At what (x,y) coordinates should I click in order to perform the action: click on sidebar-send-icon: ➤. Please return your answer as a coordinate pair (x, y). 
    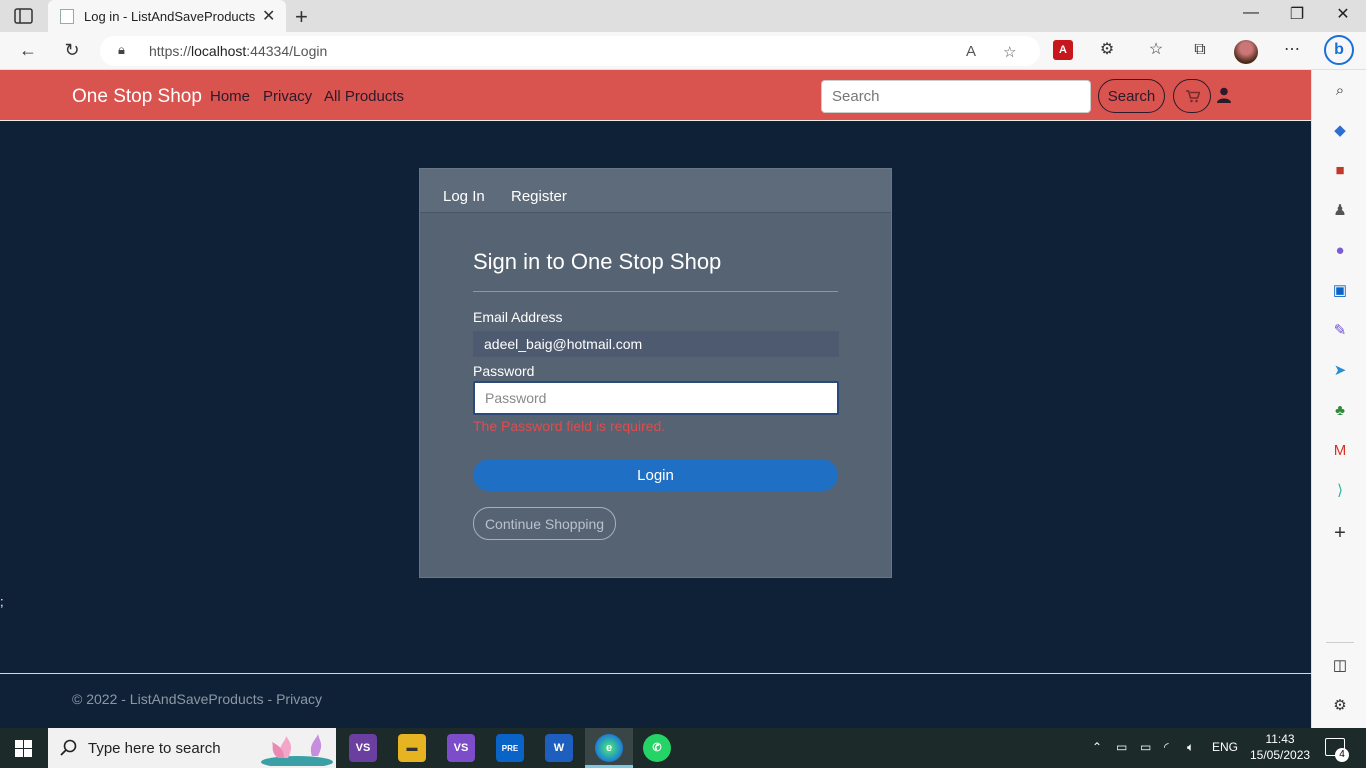
    Looking at the image, I should click on (1340, 371).